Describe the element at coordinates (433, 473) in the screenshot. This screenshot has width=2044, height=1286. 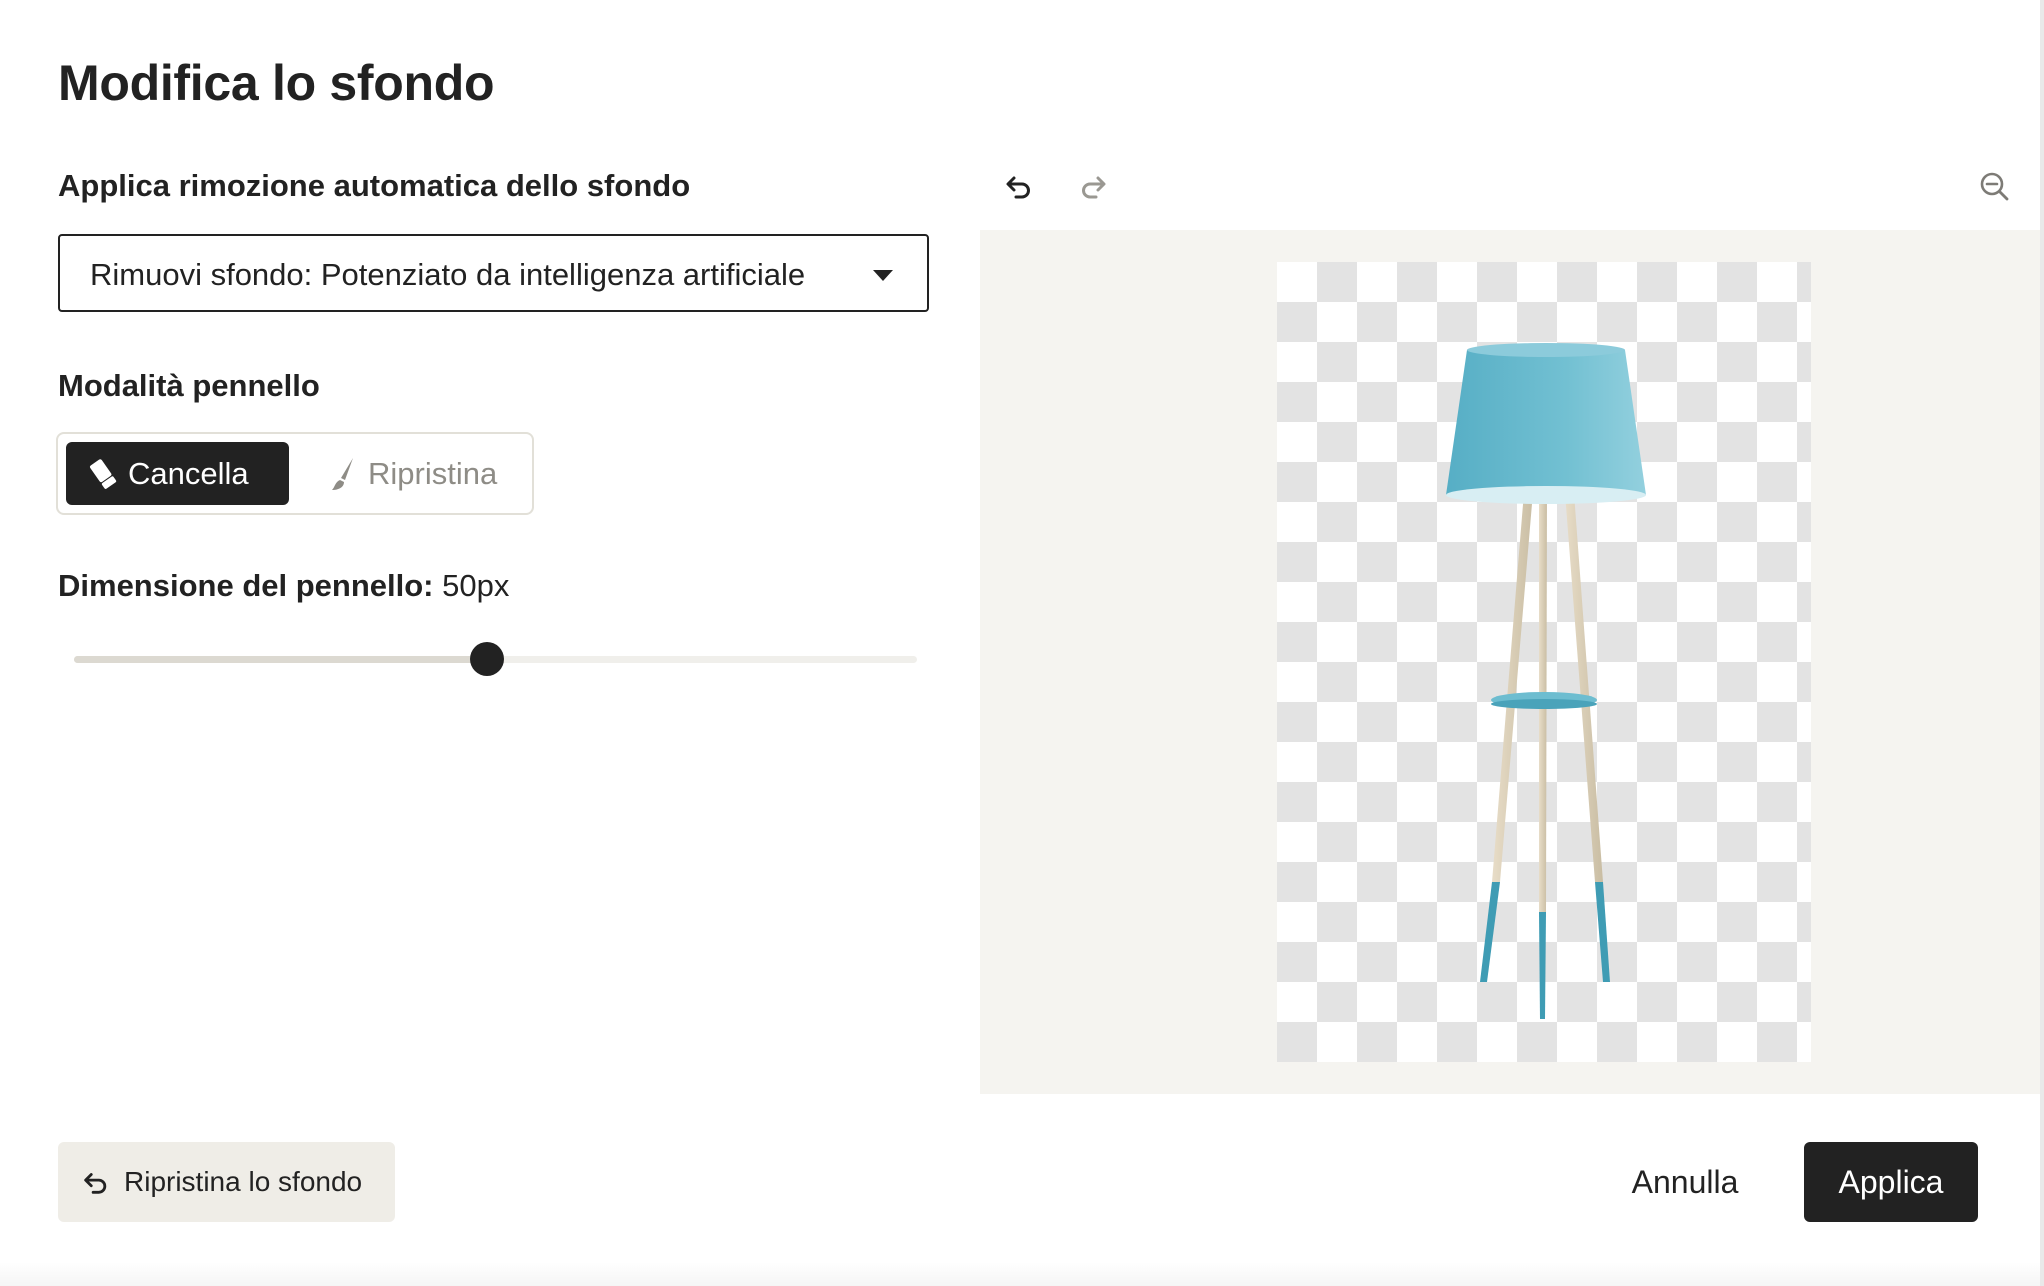
I see `restore-mode-label: Ripristina` at that location.